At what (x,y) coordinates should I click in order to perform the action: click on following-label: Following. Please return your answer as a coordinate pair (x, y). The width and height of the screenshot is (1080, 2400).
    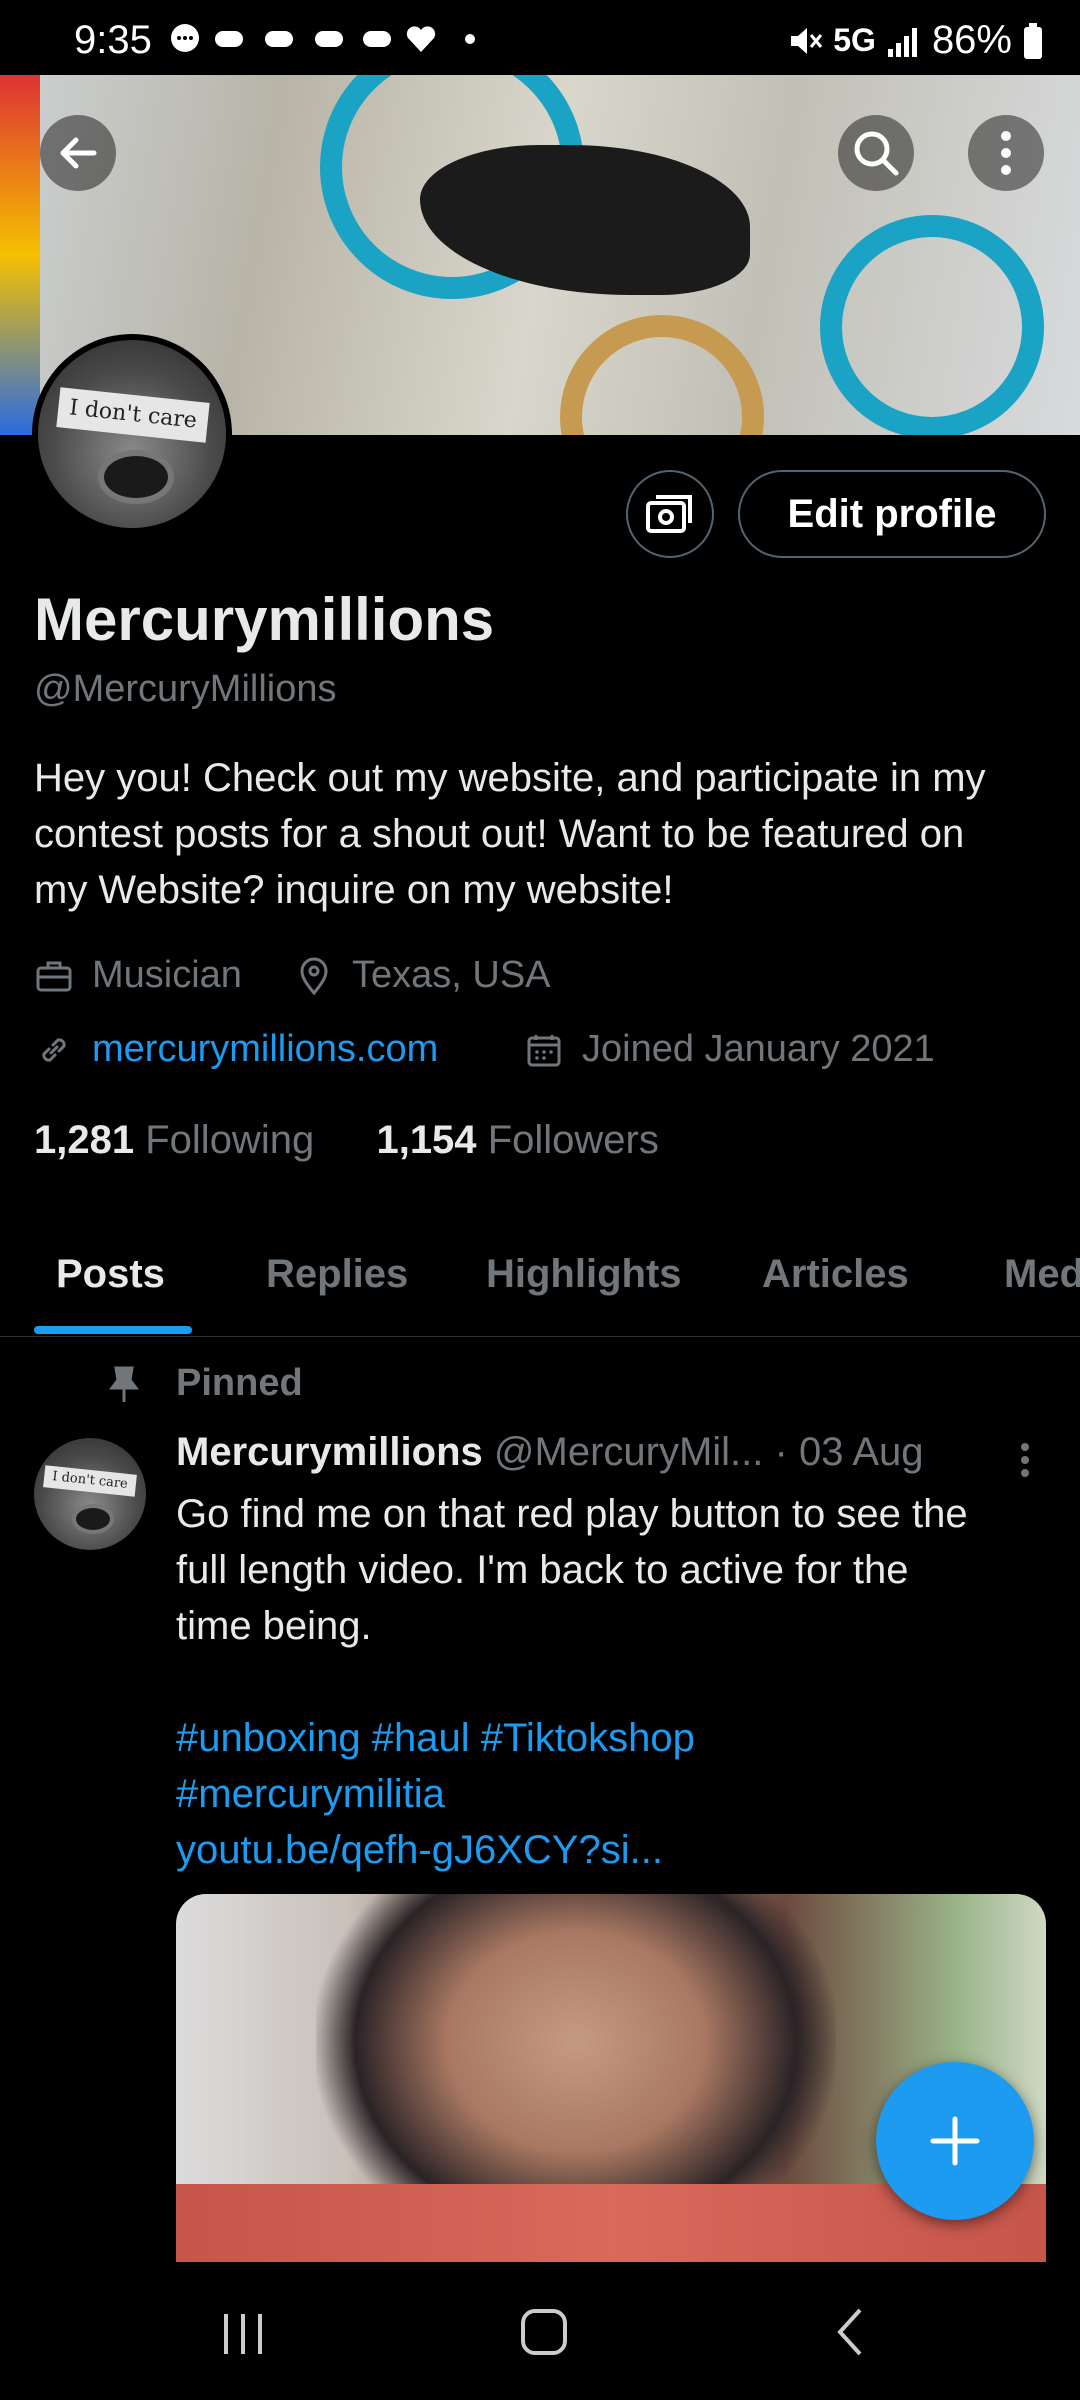
    Looking at the image, I should click on (230, 1140).